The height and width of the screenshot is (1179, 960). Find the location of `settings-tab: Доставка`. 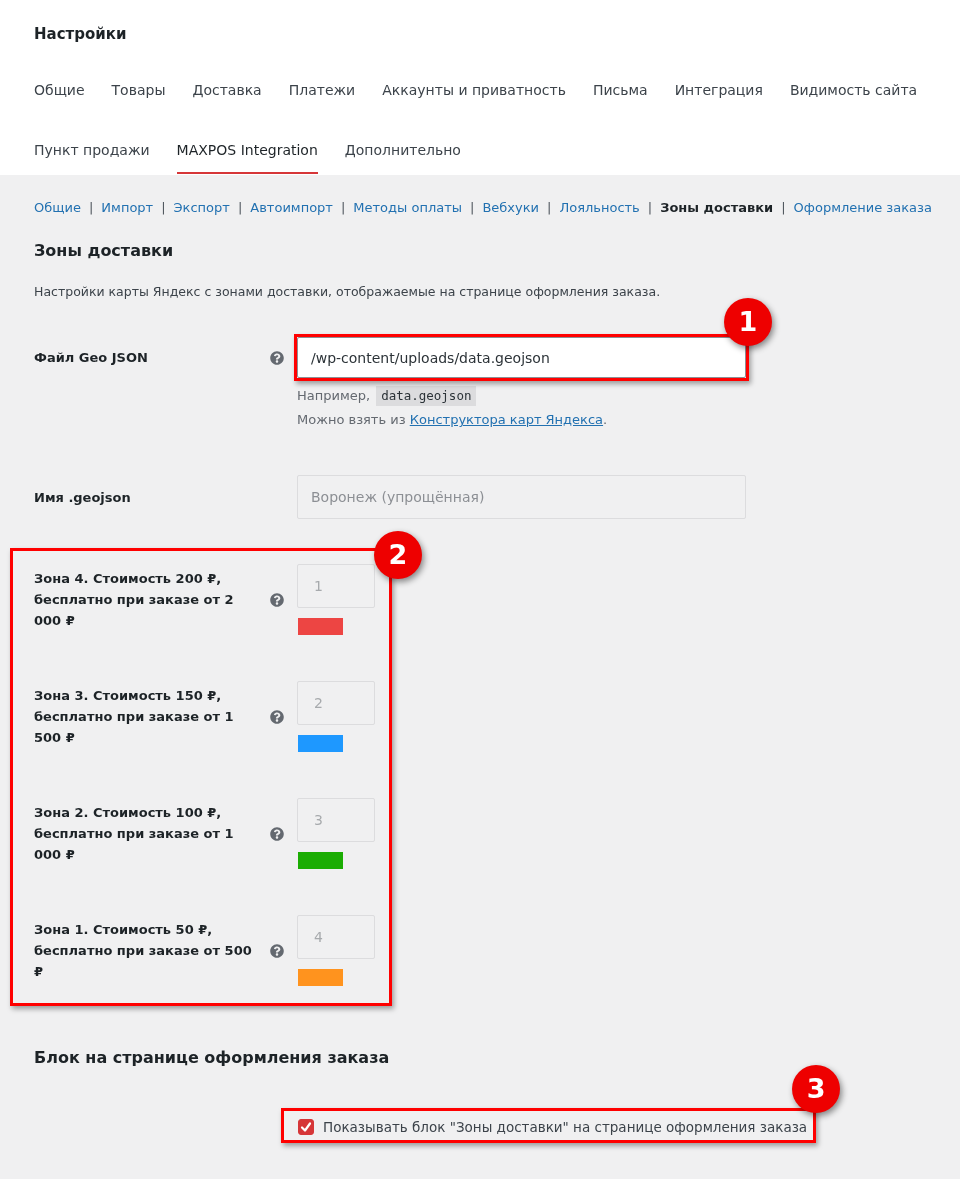

settings-tab: Доставка is located at coordinates (227, 87).